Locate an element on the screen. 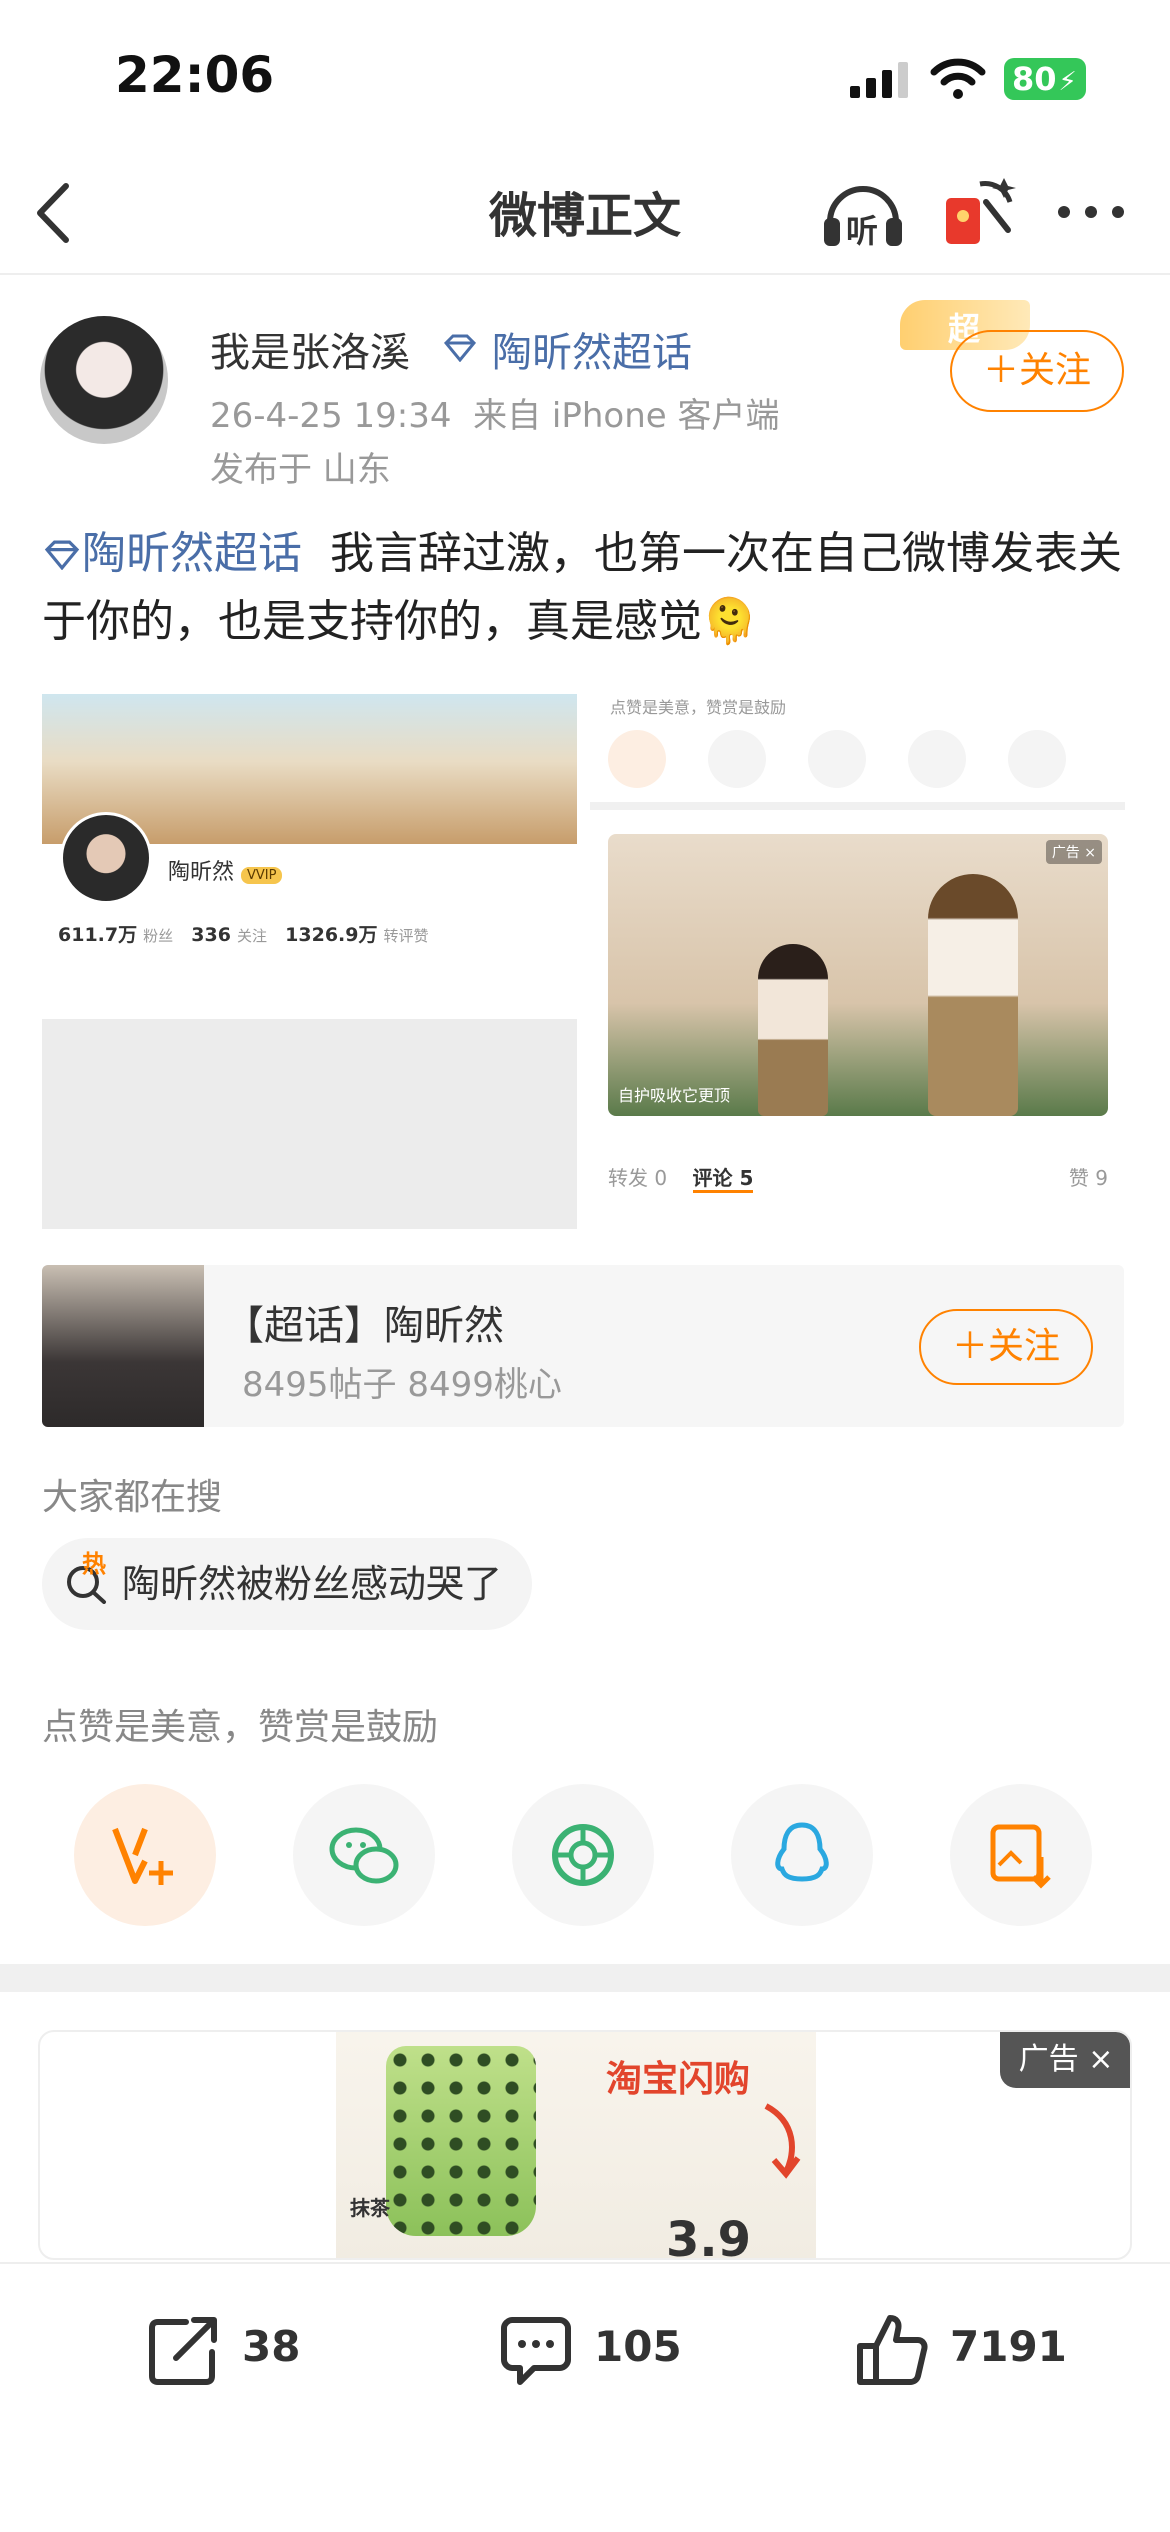  save-image-button is located at coordinates (1021, 1855).